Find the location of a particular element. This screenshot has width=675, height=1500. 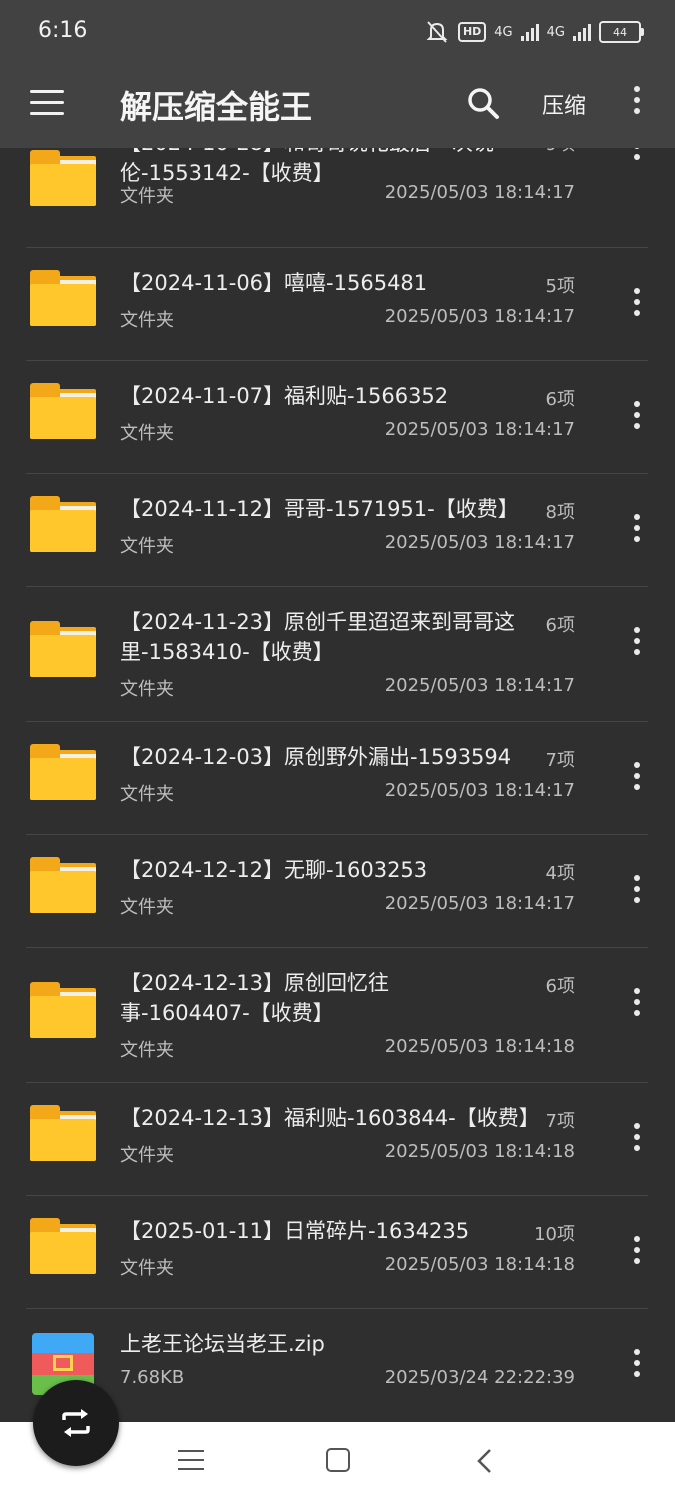

item-count: 4项 is located at coordinates (560, 873).